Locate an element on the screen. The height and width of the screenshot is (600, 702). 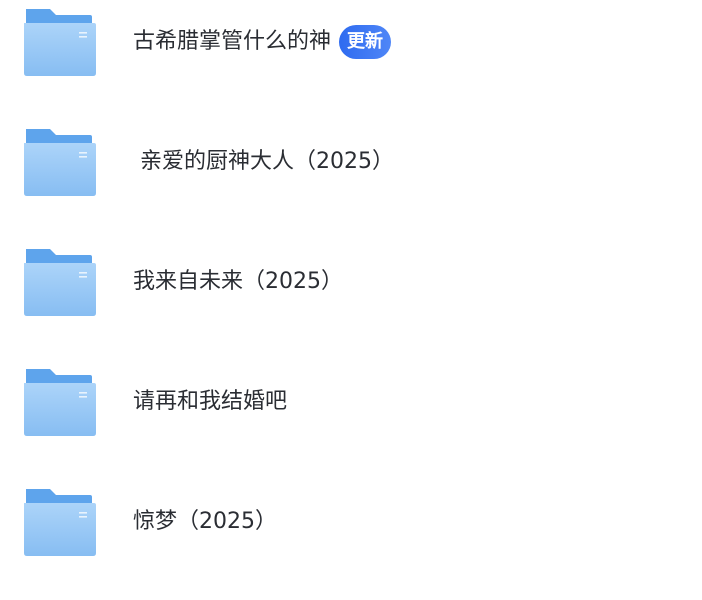
folder-name: 我来自未来（2025） is located at coordinates (238, 282).